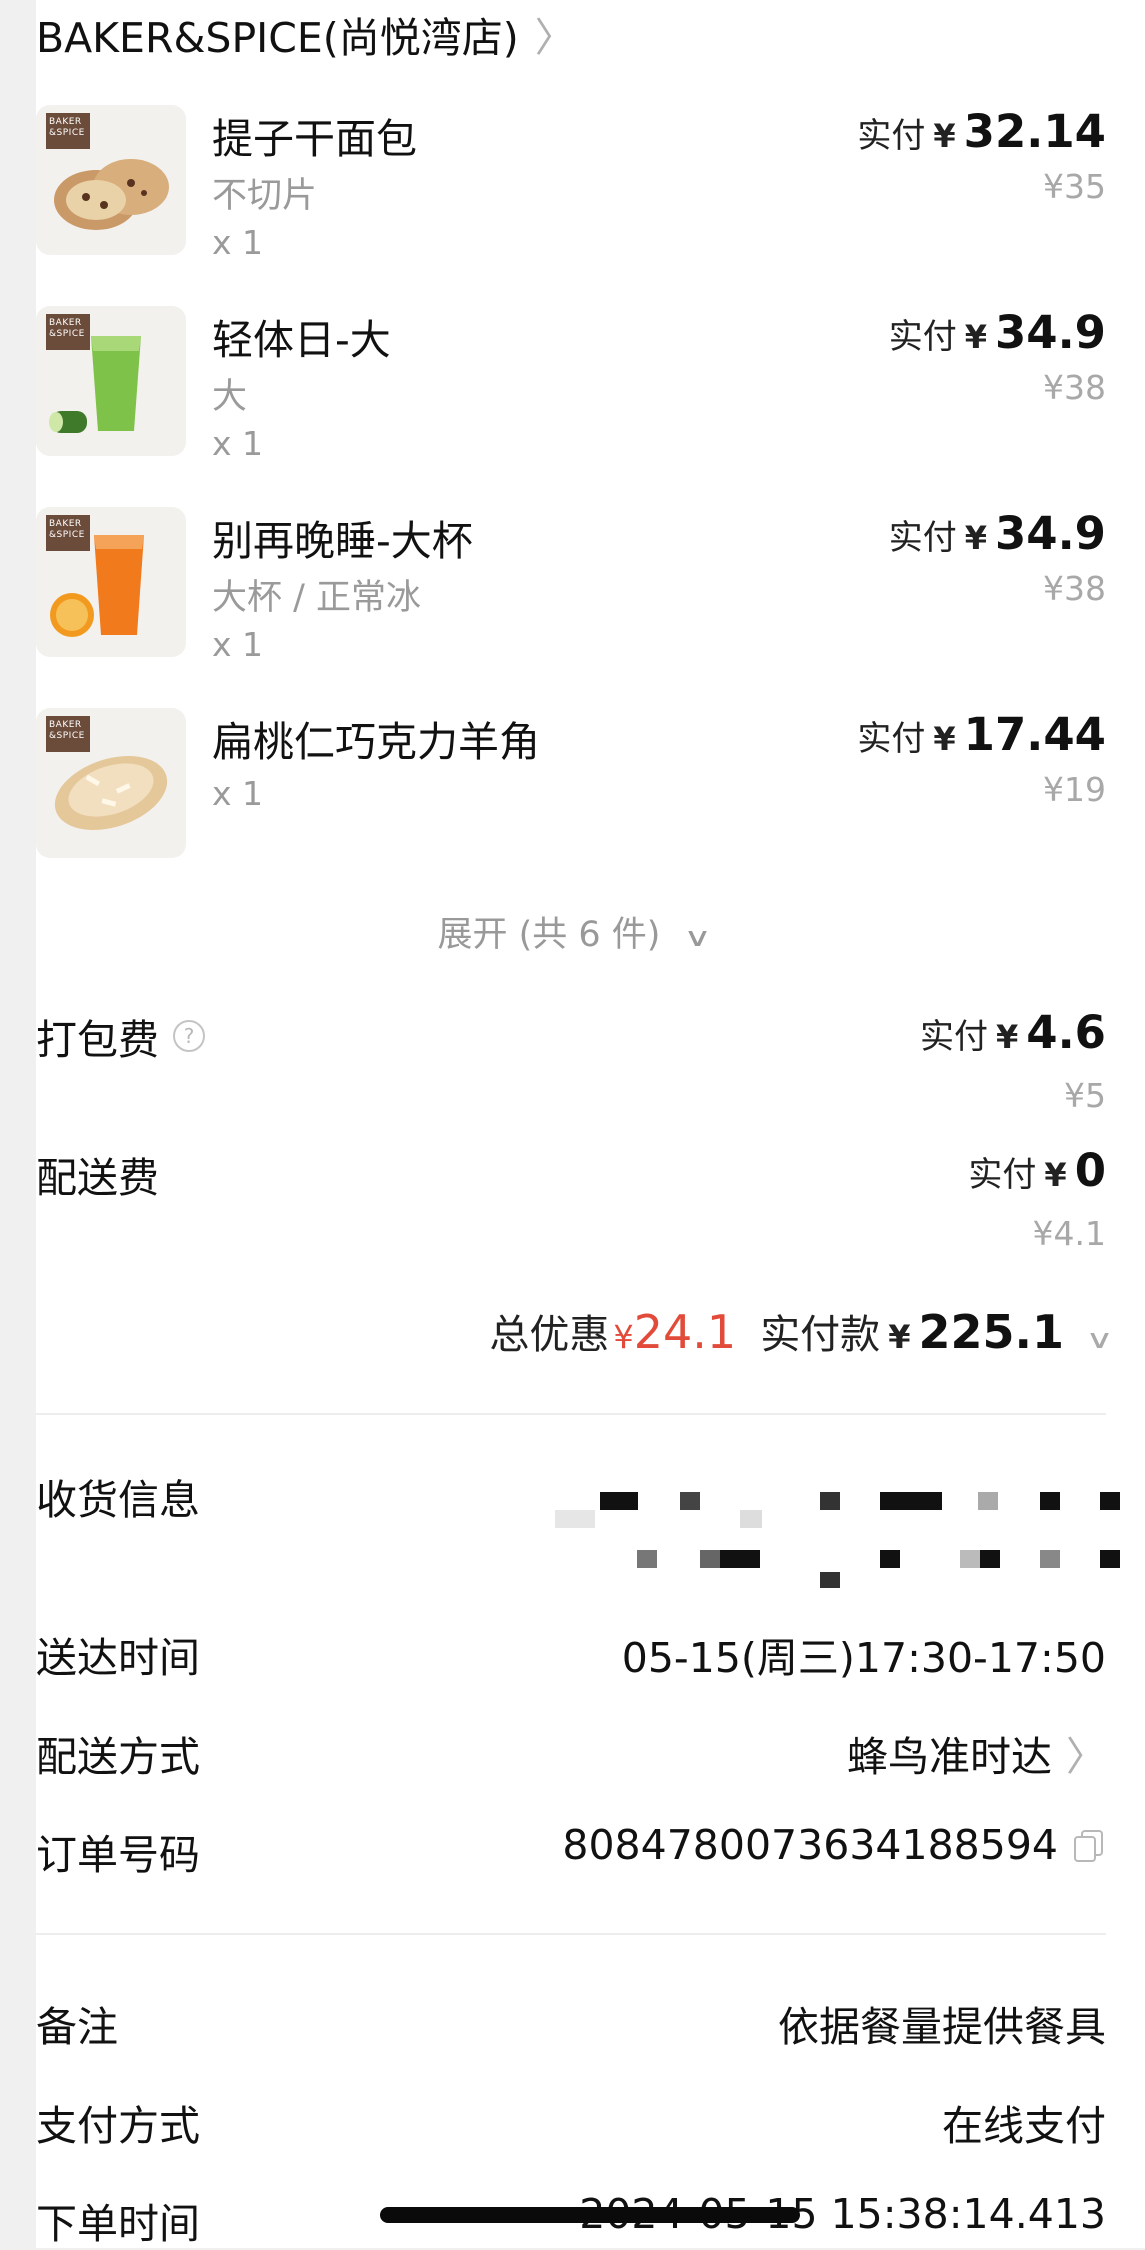 This screenshot has height=2250, width=1145. I want to click on delivery-method-text: 蜂鸟准时达, so click(949, 1757).